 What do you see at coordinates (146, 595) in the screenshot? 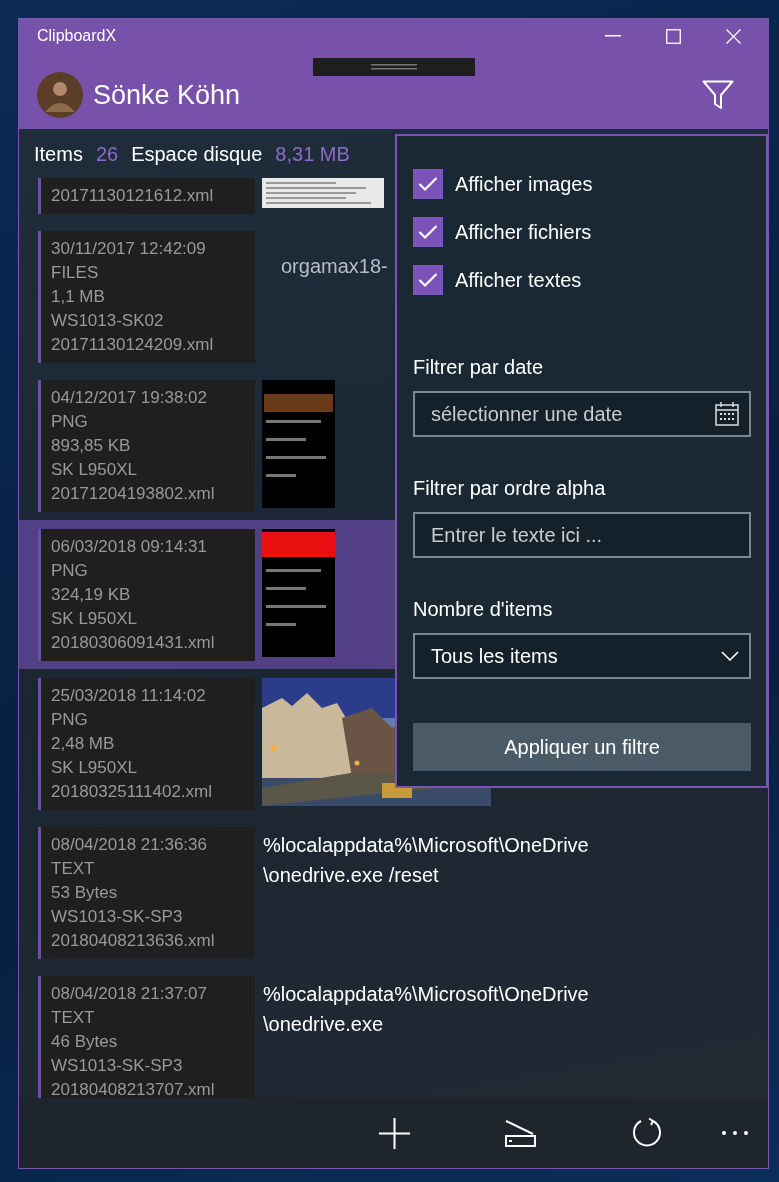
I see `item-details: 06/03/2018 09:14:31 PNG 324,19 KB SK L950XL 20180306091431.xml` at bounding box center [146, 595].